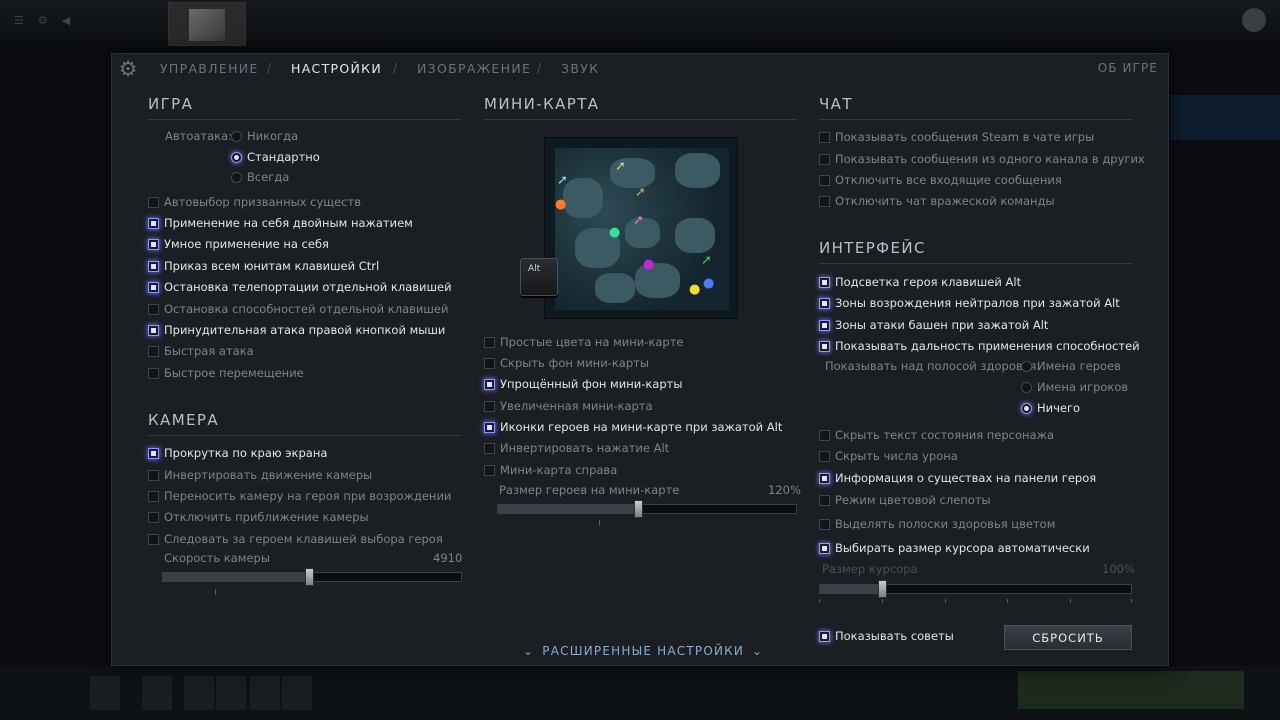 The image size is (1280, 720). I want to click on radio-hero-names: Имена героев, so click(1071, 366).